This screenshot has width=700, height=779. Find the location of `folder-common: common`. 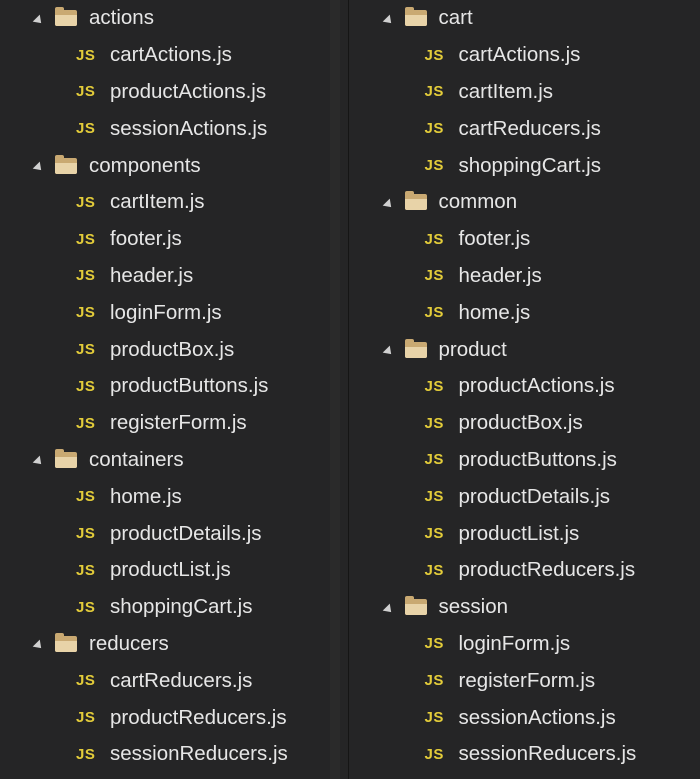

folder-common: common is located at coordinates (524, 202).